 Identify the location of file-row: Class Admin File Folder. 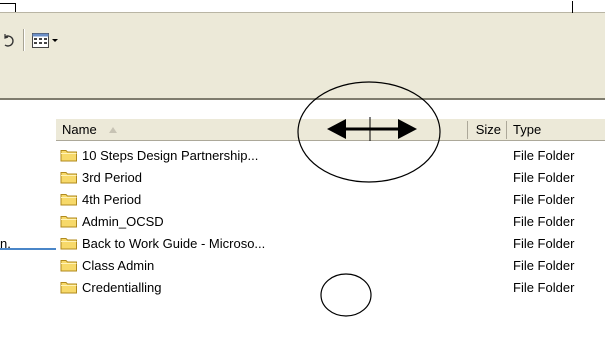
(302, 266).